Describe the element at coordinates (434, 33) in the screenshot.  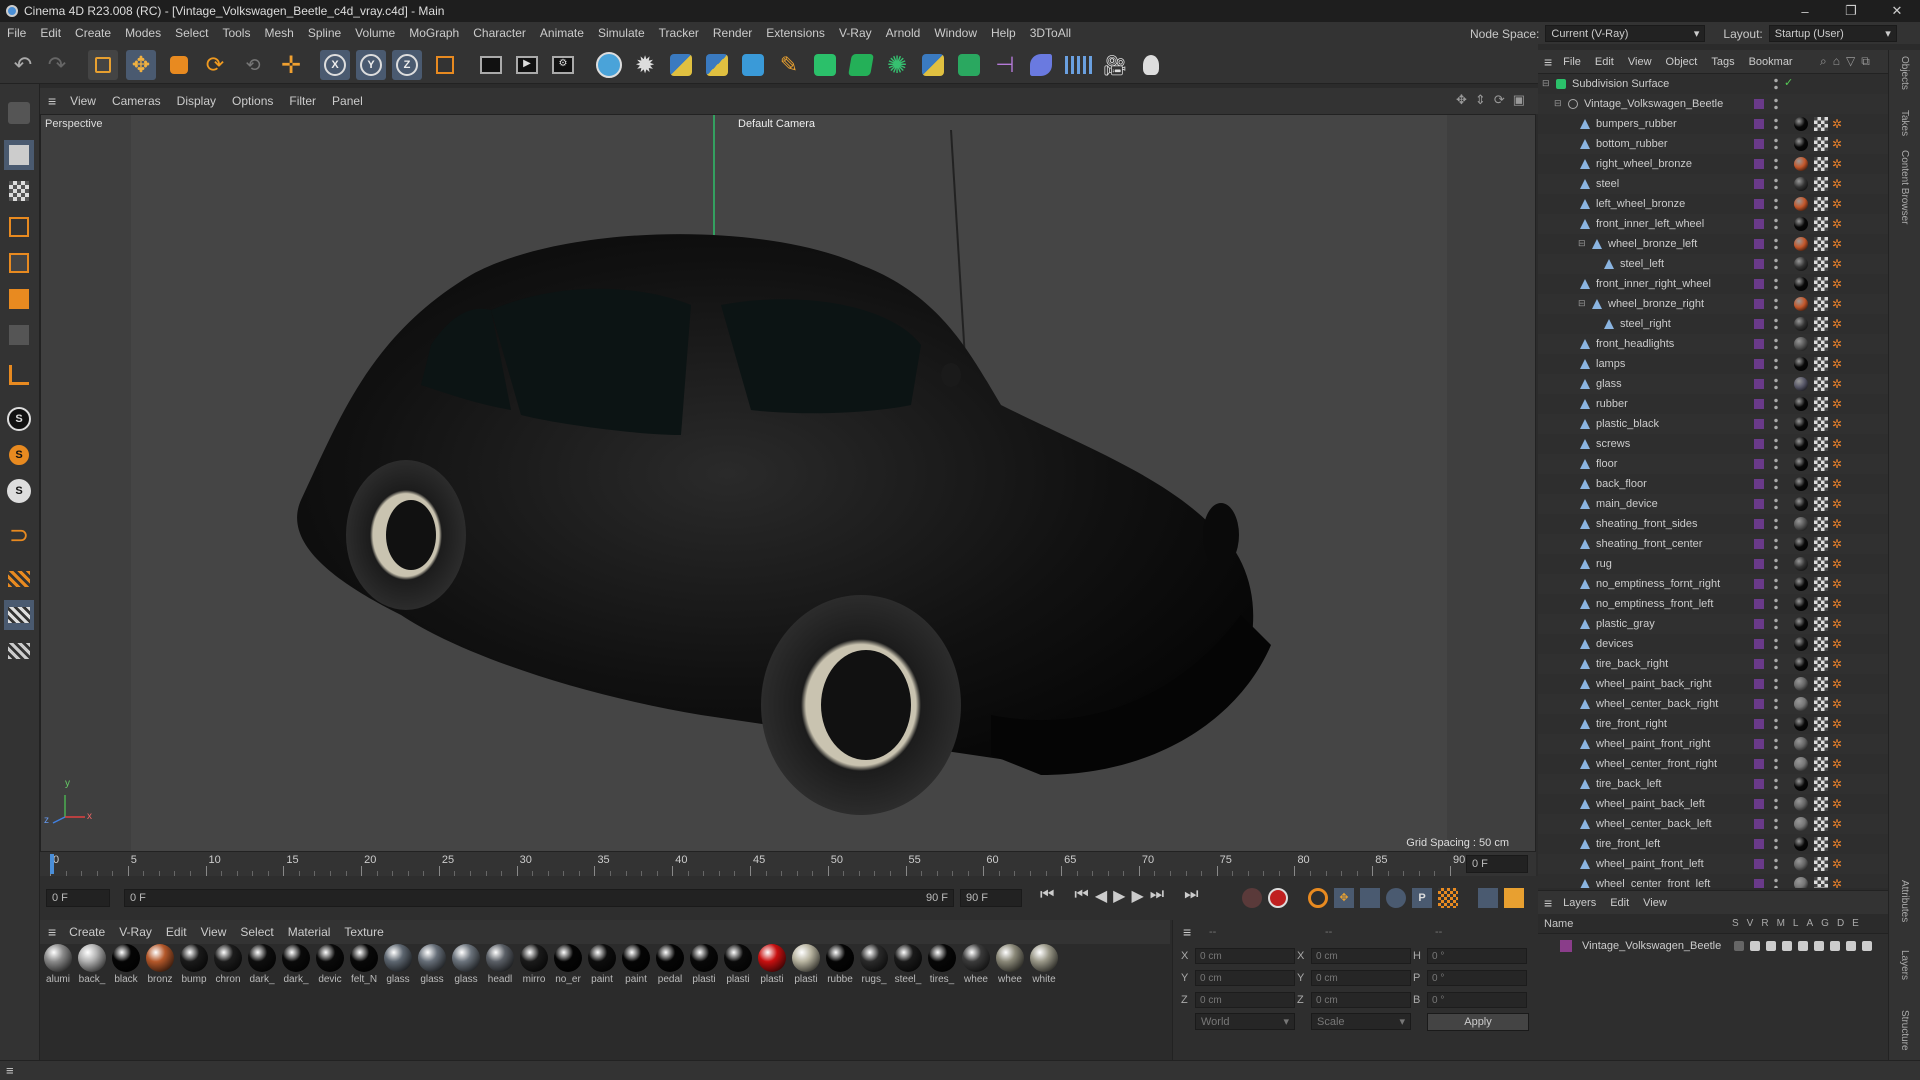
I see `menu-mograph: MoGraph` at that location.